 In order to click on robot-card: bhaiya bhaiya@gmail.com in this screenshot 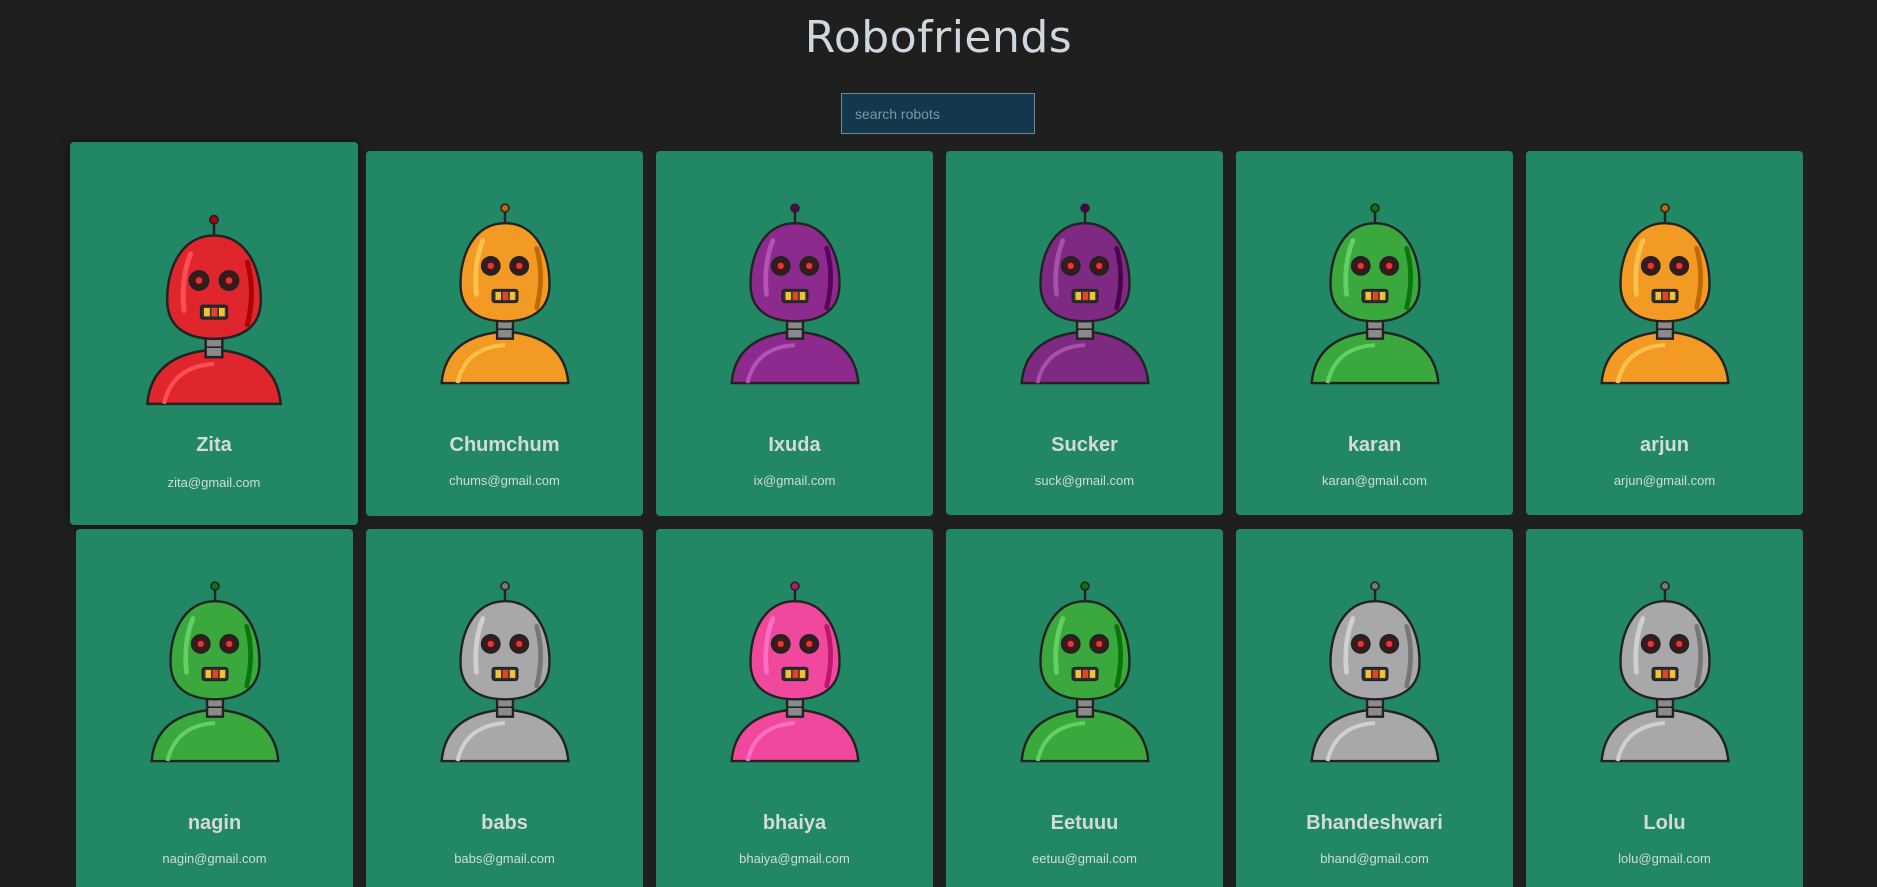, I will do `click(794, 708)`.